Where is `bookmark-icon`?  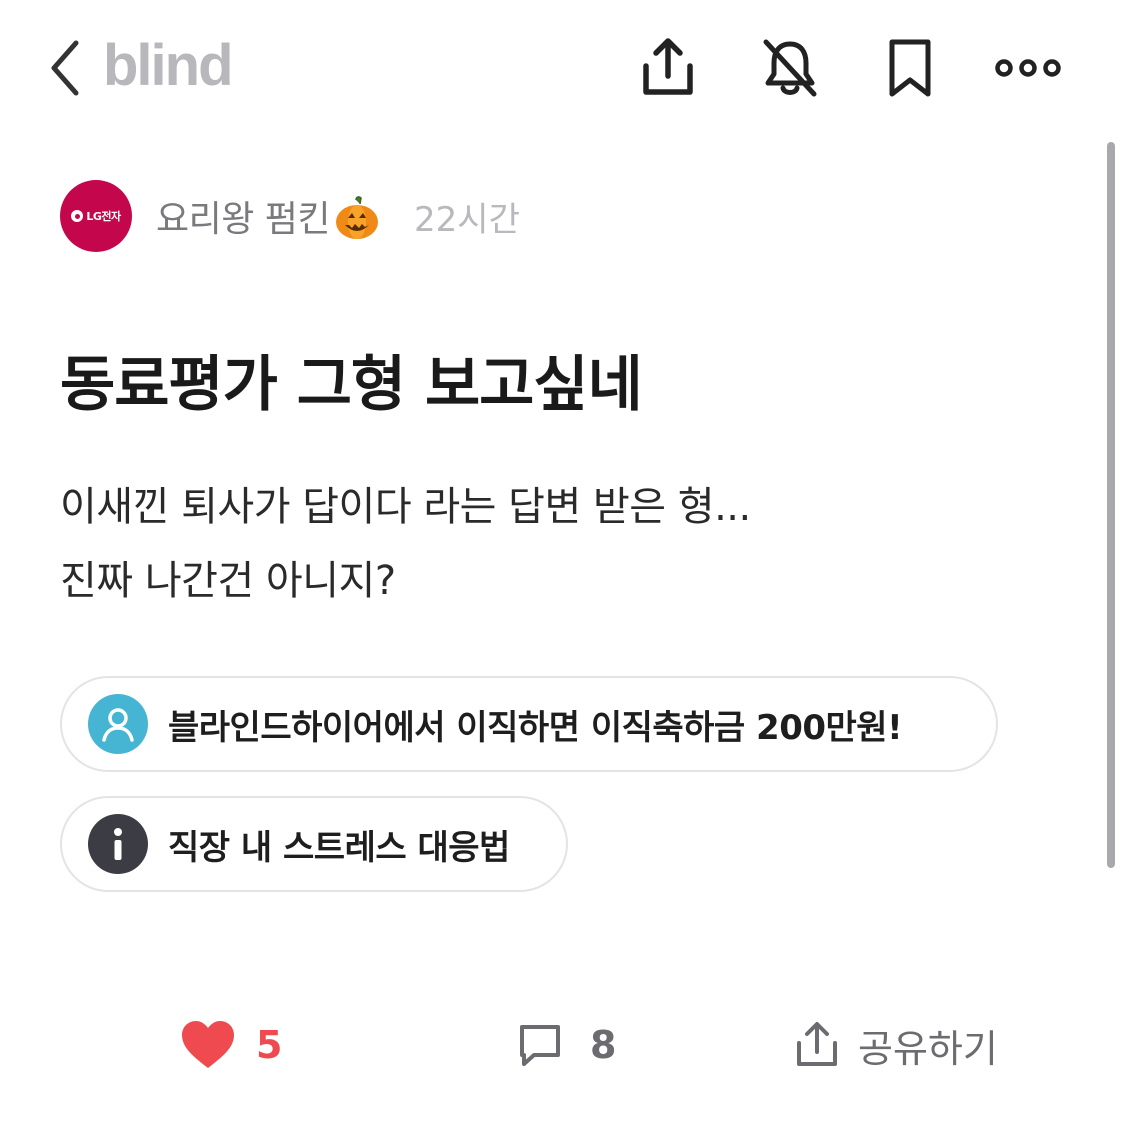 bookmark-icon is located at coordinates (910, 68).